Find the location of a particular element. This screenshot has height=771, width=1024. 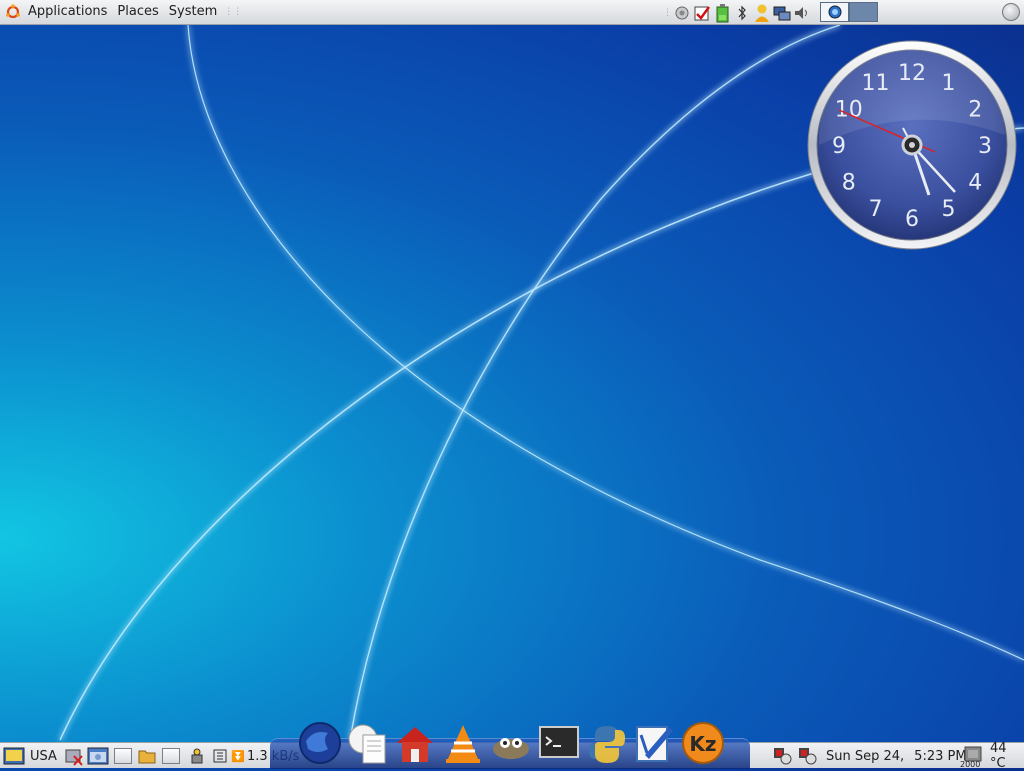

keyboard-layout-indicator: USA is located at coordinates (43, 756).